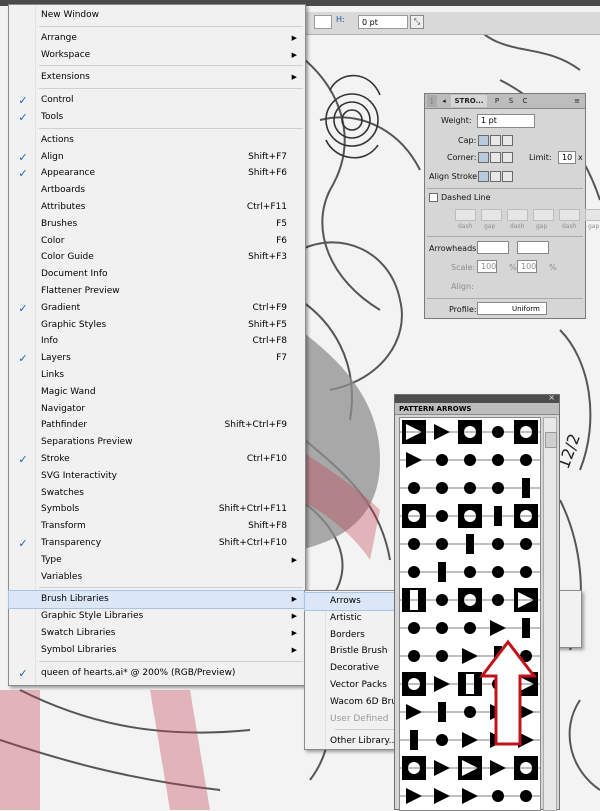 The image size is (600, 811). I want to click on dashed-line-checkbox, so click(433, 197).